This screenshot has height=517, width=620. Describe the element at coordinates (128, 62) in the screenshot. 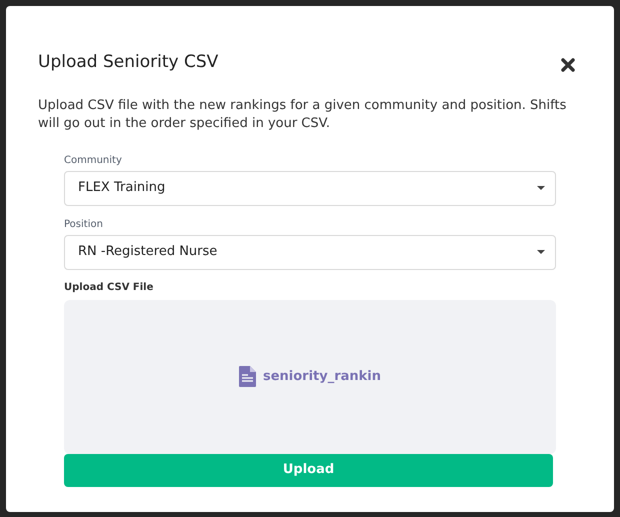

I see `dialog-title: Upload Seniority CSV` at that location.